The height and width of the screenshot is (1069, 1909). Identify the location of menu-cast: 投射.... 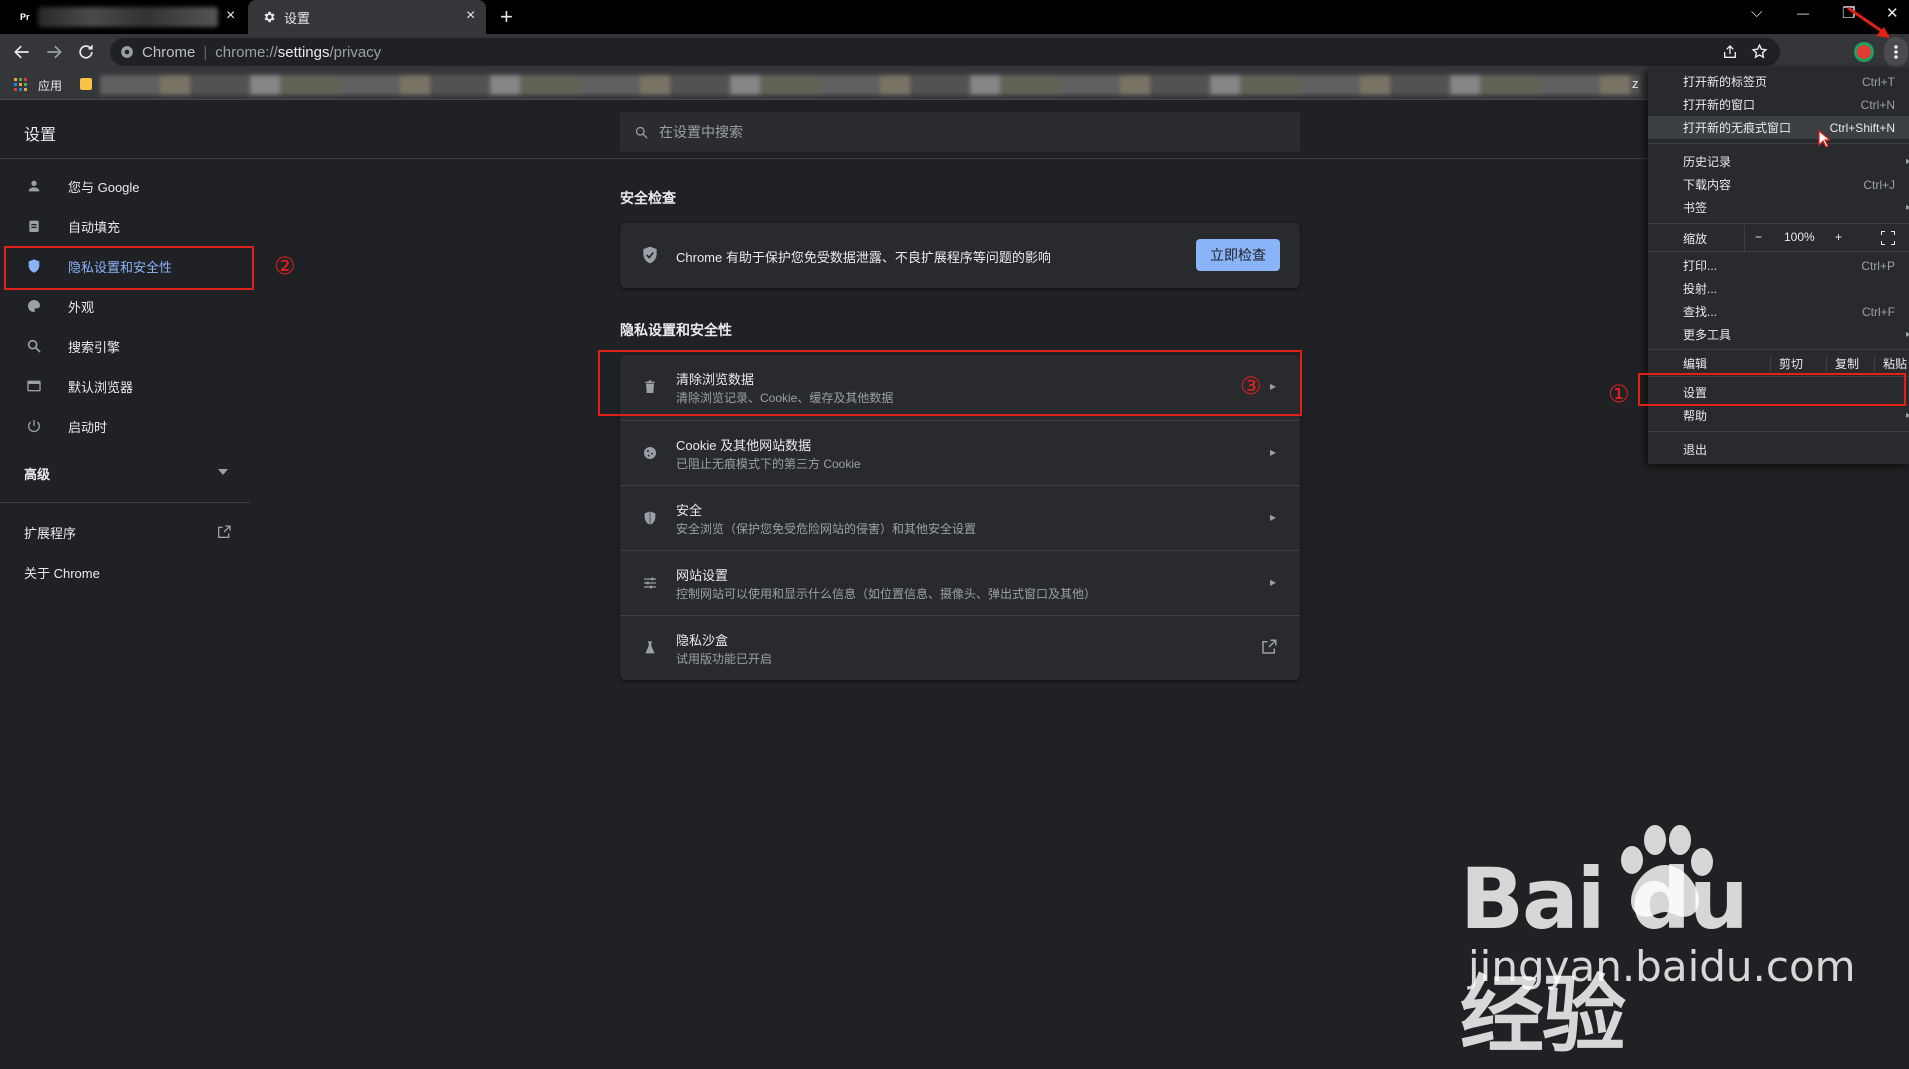
(1778, 288).